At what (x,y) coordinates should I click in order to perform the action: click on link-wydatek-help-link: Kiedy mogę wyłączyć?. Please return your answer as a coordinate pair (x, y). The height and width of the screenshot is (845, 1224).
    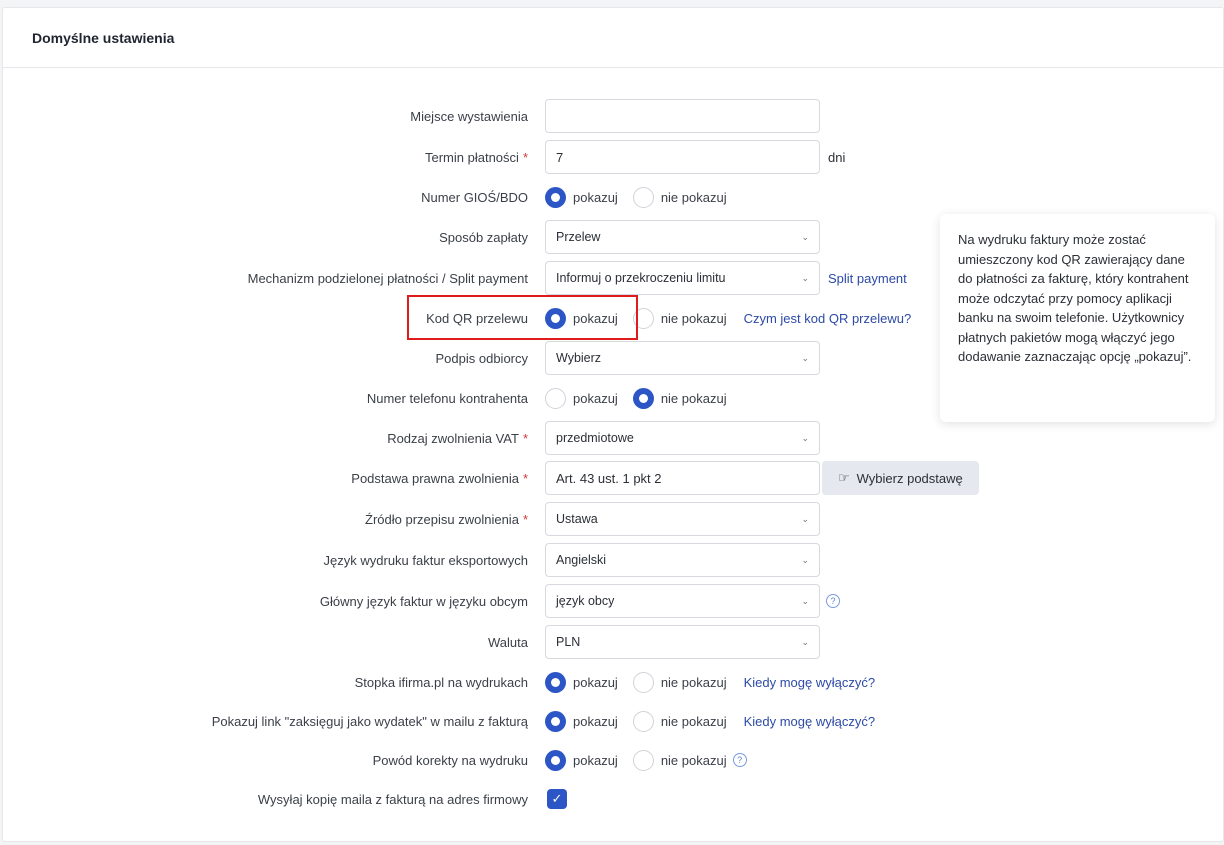
    Looking at the image, I should click on (810, 721).